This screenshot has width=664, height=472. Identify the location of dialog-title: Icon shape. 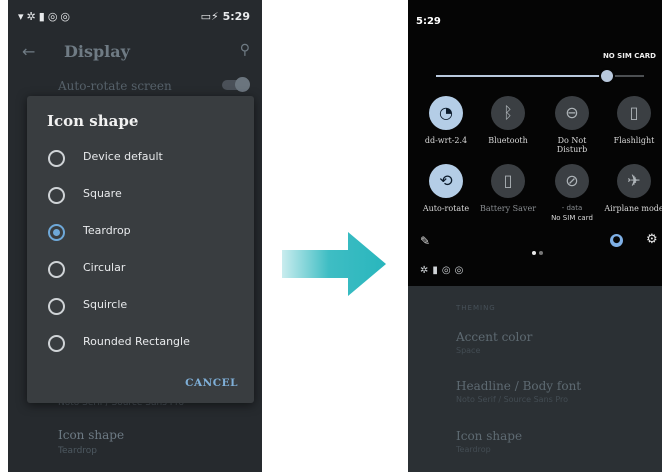
(93, 121).